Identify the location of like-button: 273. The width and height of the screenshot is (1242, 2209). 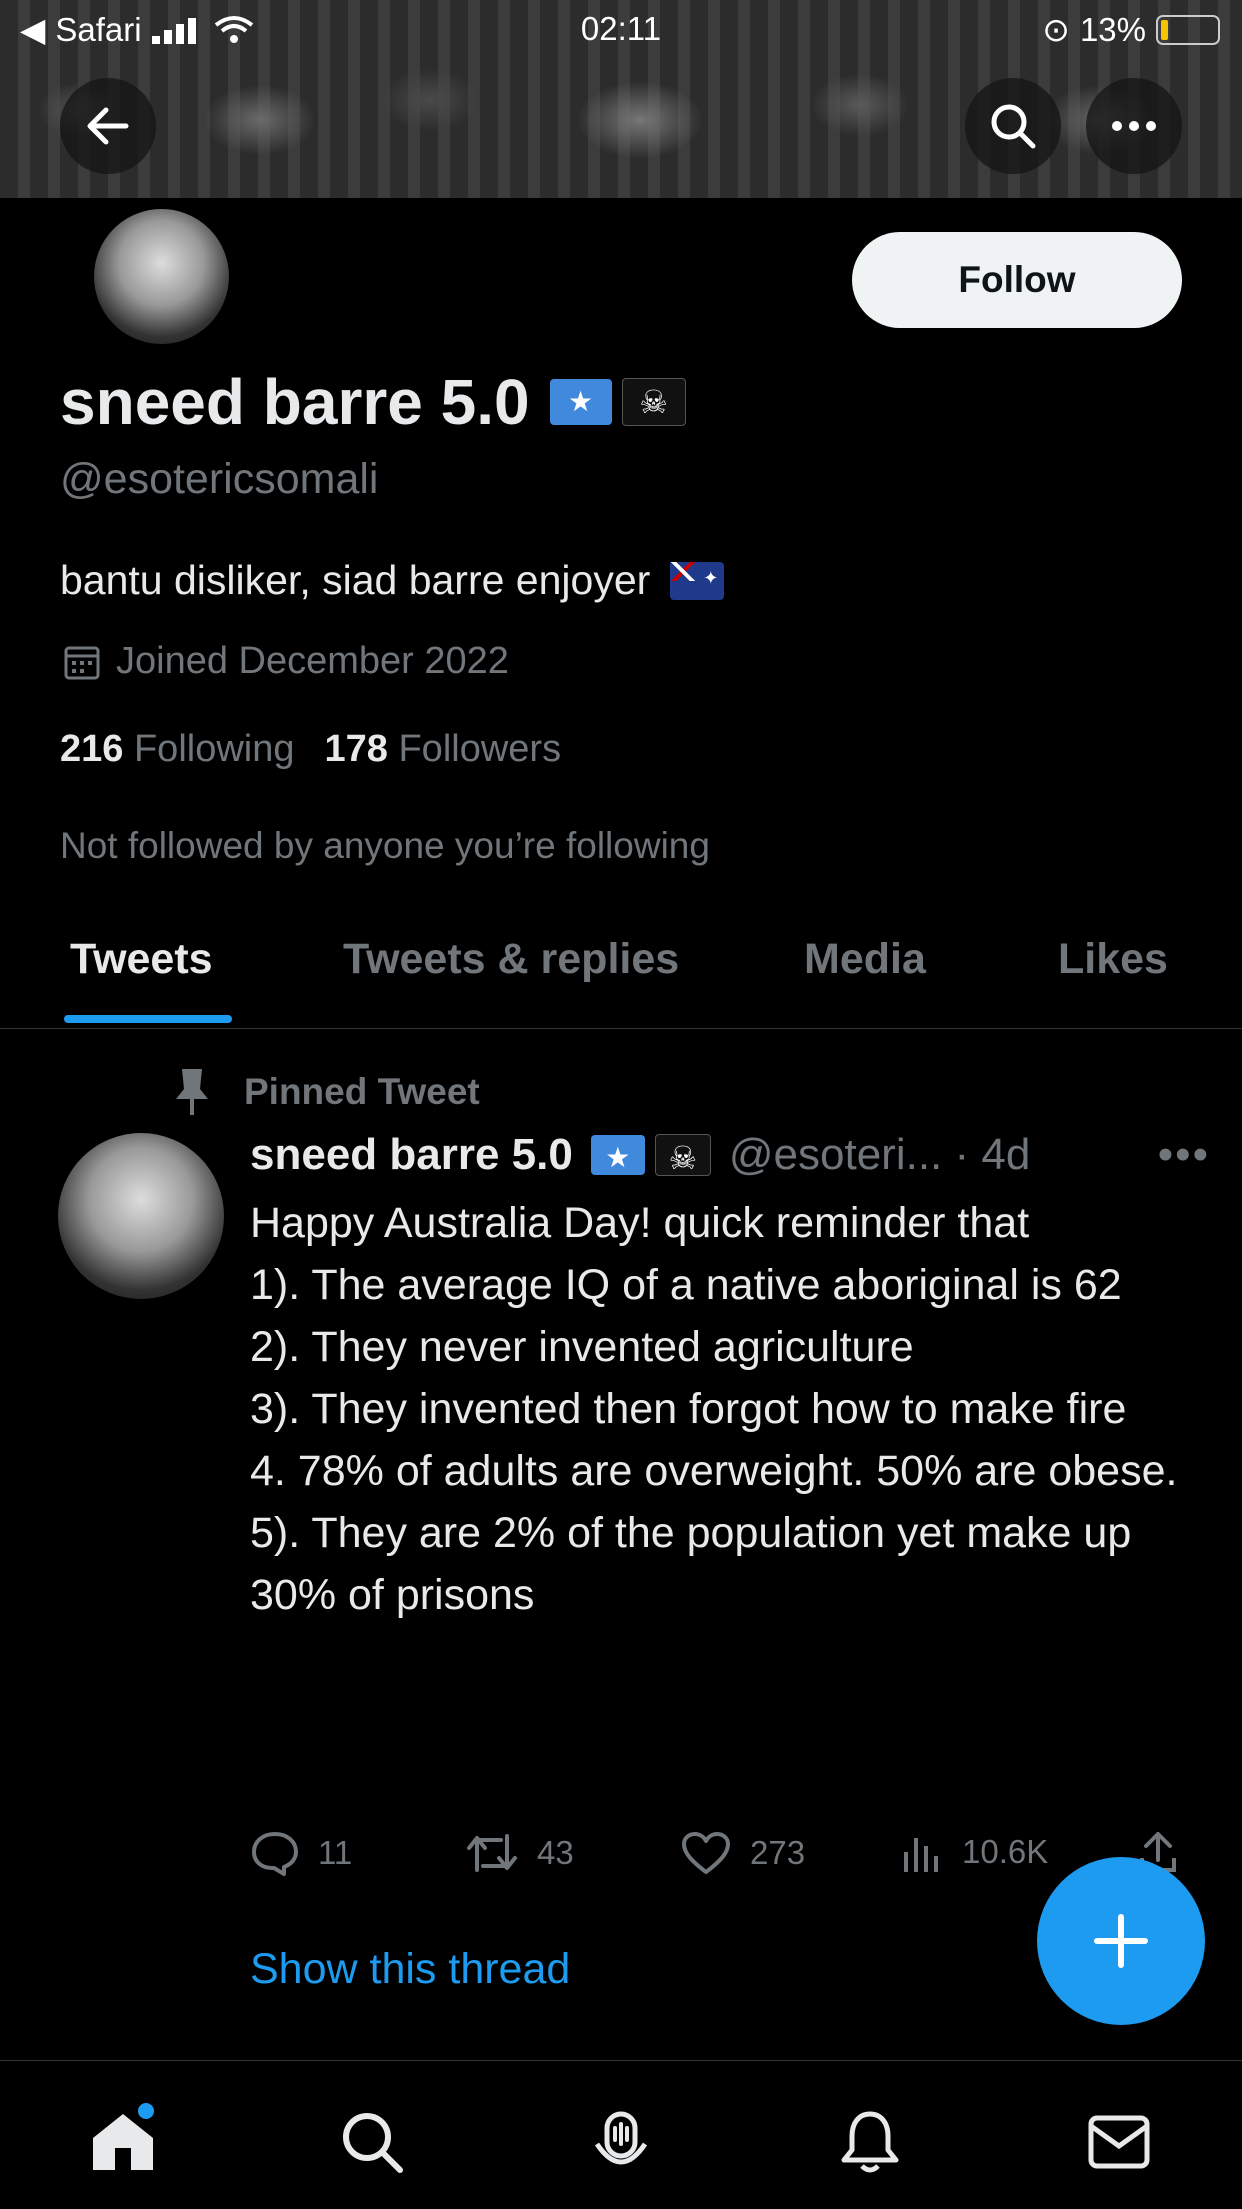
(742, 1853).